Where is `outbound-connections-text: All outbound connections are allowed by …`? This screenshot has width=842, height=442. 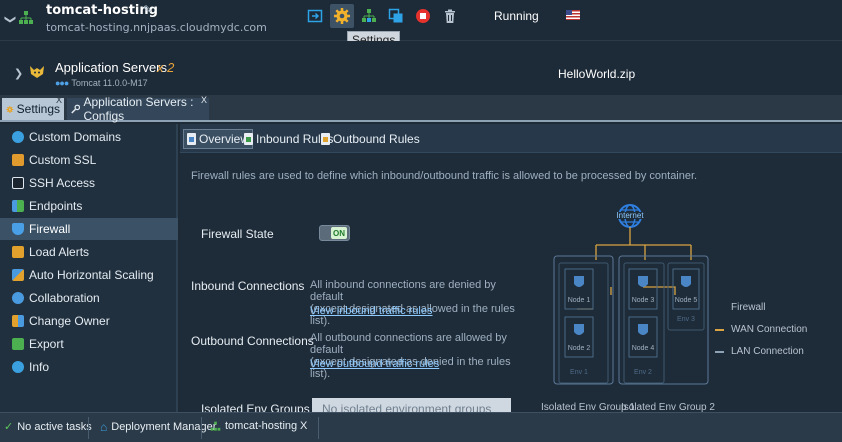 outbound-connections-text: All outbound connections are allowed by … is located at coordinates (415, 356).